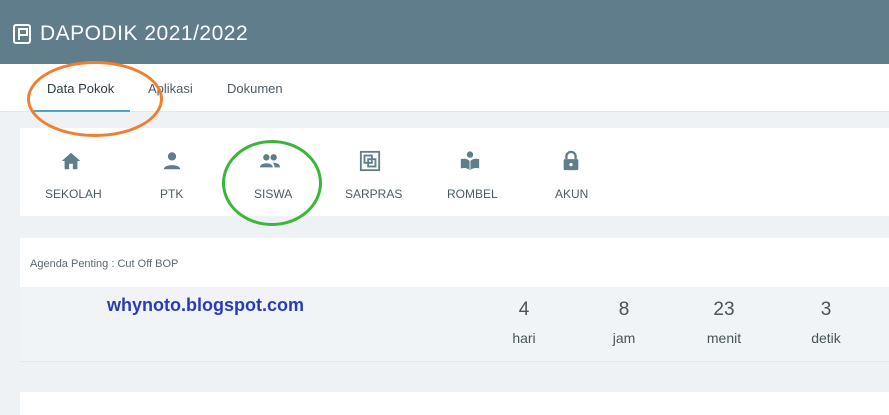 This screenshot has width=889, height=415. Describe the element at coordinates (73, 194) in the screenshot. I see `menu-label: SEKOLAH` at that location.